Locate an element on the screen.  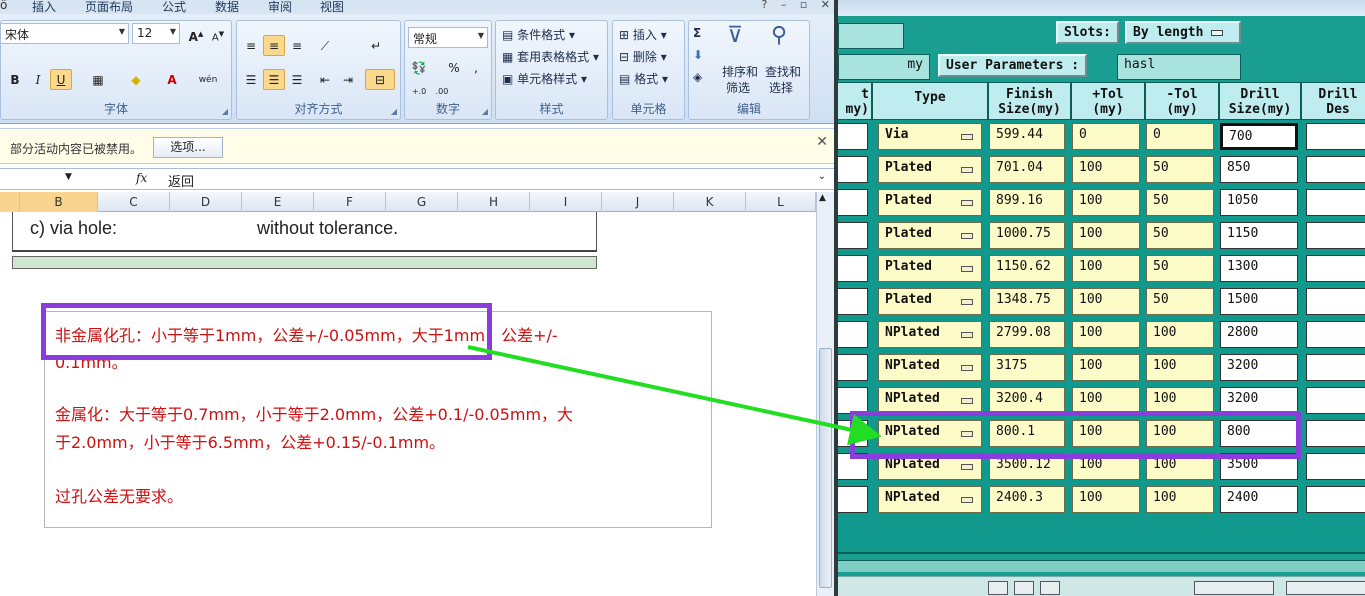
tab-partial: ö is located at coordinates (3, 6).